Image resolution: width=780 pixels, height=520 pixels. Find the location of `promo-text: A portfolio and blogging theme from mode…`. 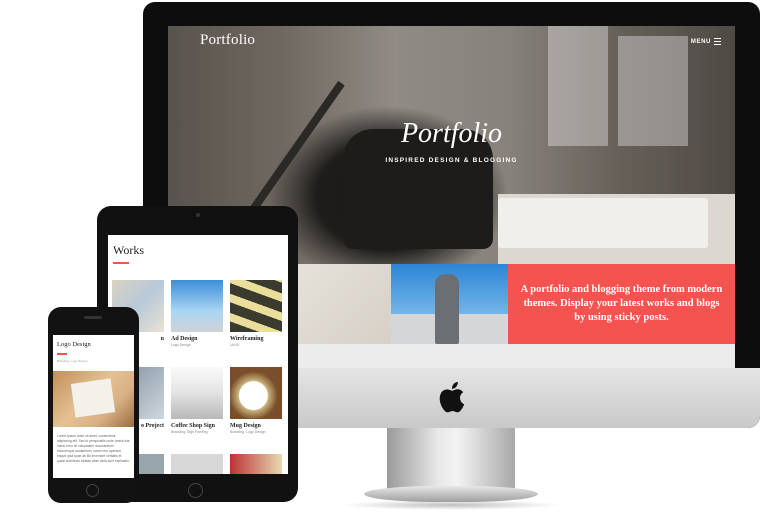

promo-text: A portfolio and blogging theme from mode… is located at coordinates (621, 303).